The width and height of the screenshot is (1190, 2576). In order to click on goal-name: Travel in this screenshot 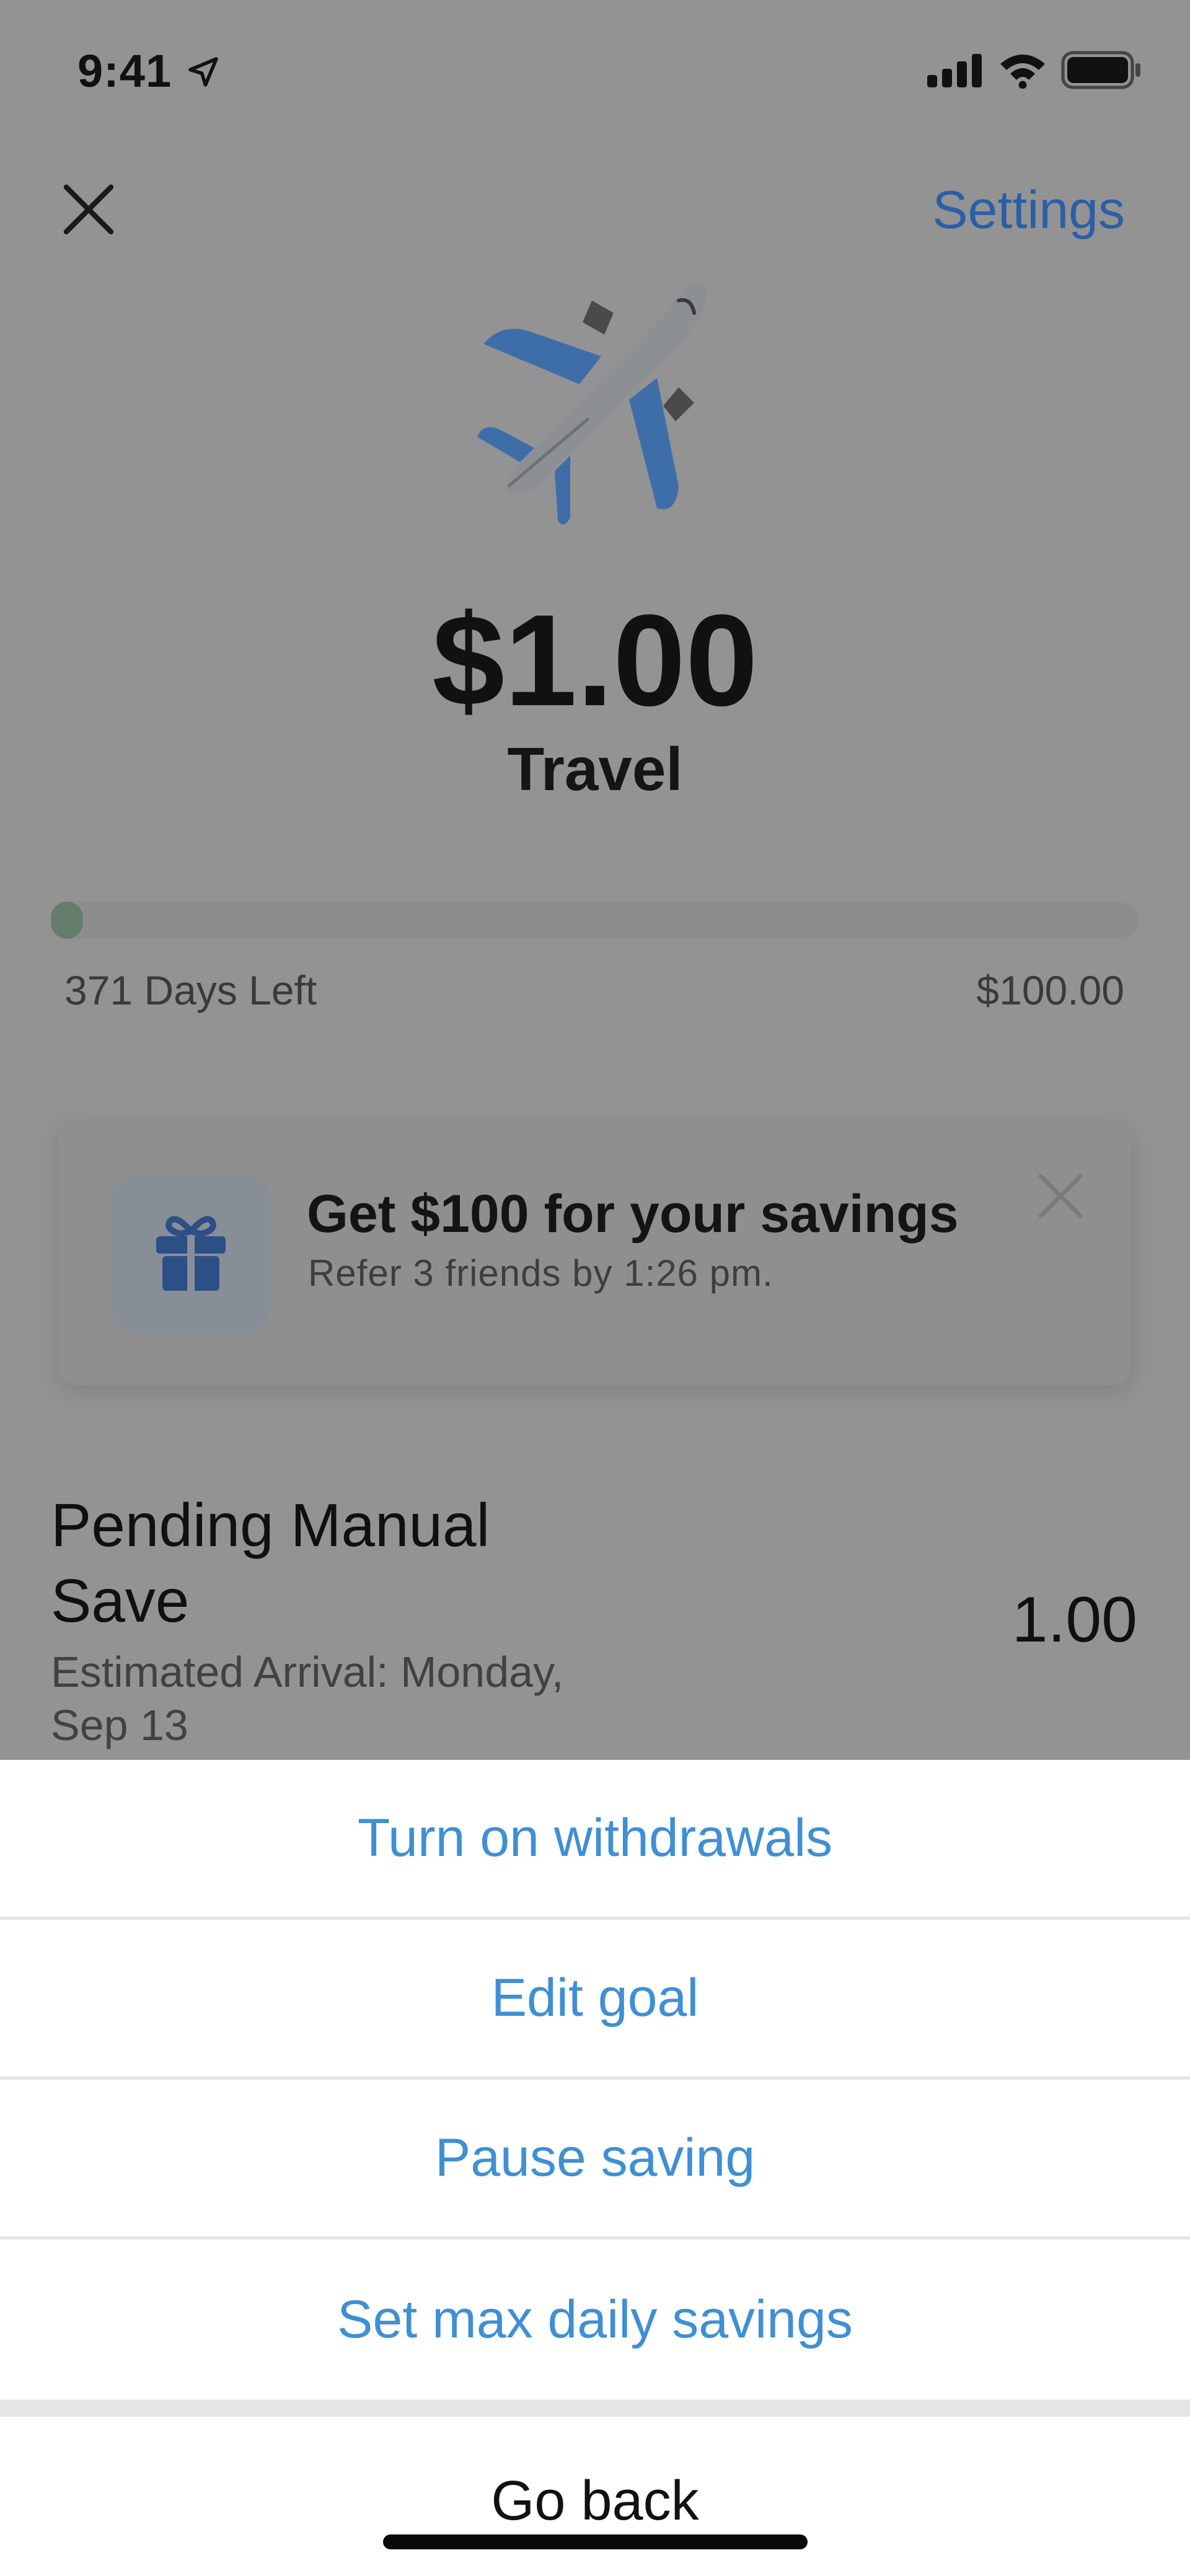, I will do `click(595, 769)`.